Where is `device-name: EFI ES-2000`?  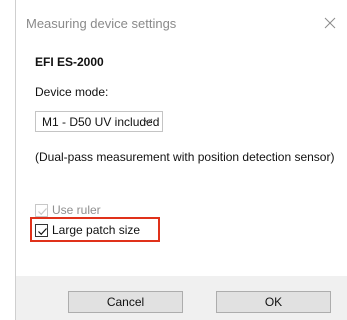
device-name: EFI ES-2000 is located at coordinates (69, 62).